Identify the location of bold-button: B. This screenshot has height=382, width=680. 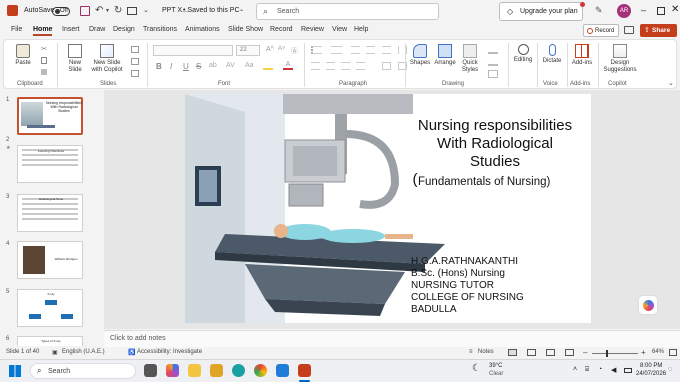
(159, 66).